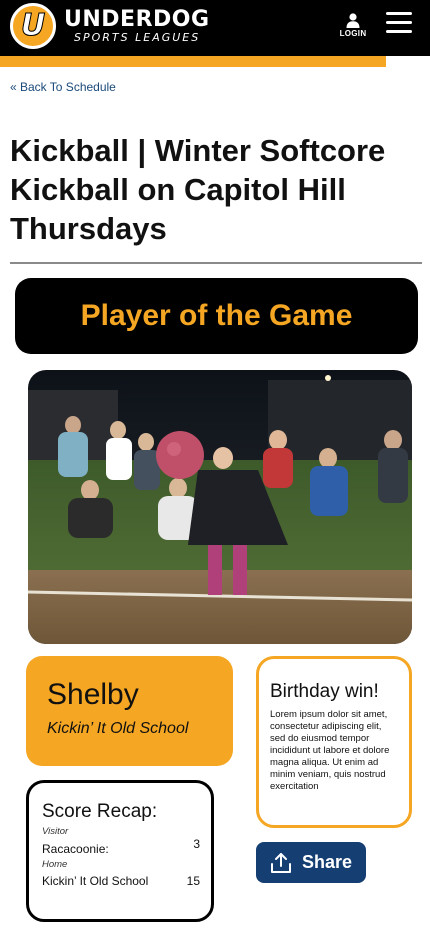  I want to click on share-button: Share, so click(311, 862).